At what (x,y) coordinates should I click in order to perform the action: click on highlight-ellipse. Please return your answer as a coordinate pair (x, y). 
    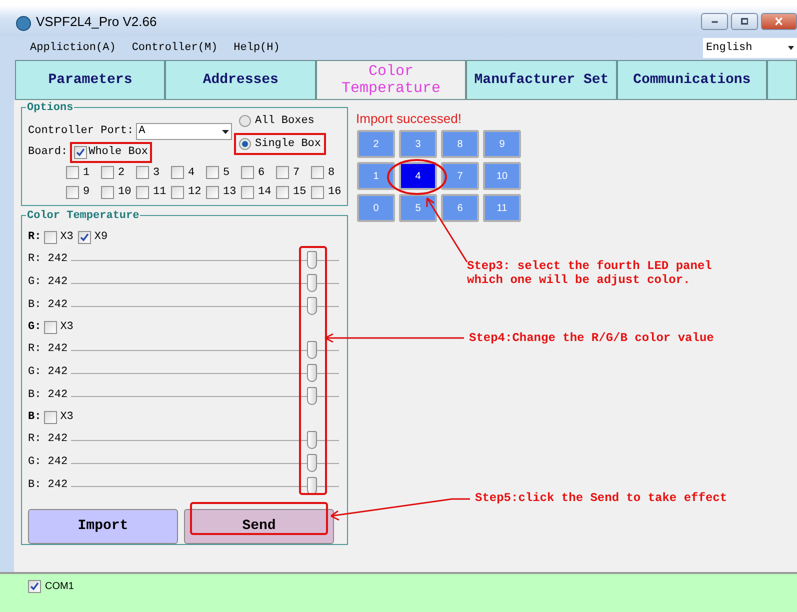
    Looking at the image, I should click on (417, 177).